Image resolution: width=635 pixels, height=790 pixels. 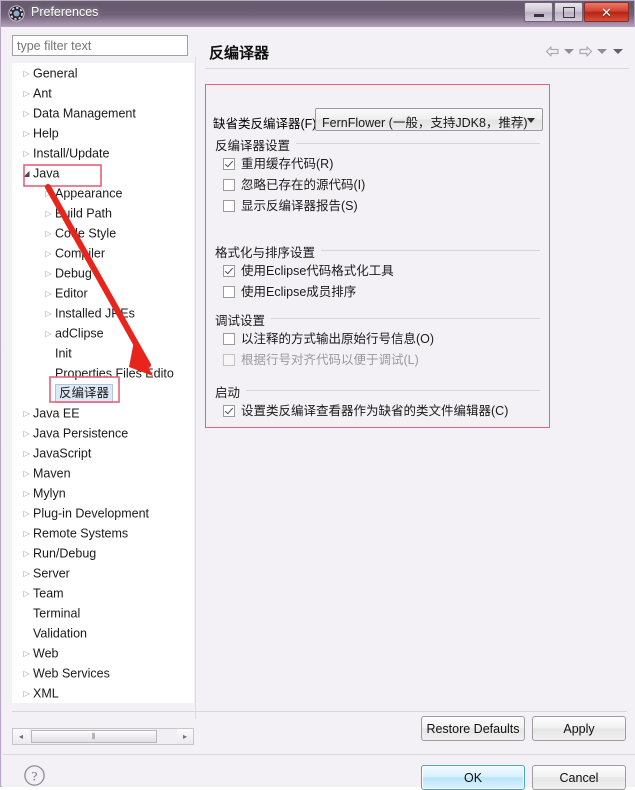 I want to click on back-menu-chevron-down-icon, so click(x=569, y=51).